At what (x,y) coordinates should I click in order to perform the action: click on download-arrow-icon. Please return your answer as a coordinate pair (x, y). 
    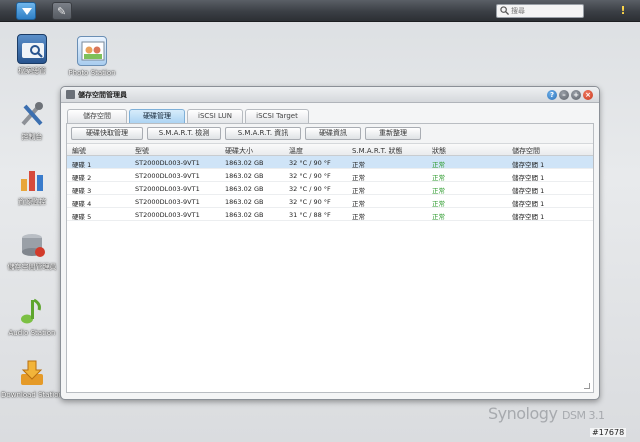
    Looking at the image, I should click on (32, 373).